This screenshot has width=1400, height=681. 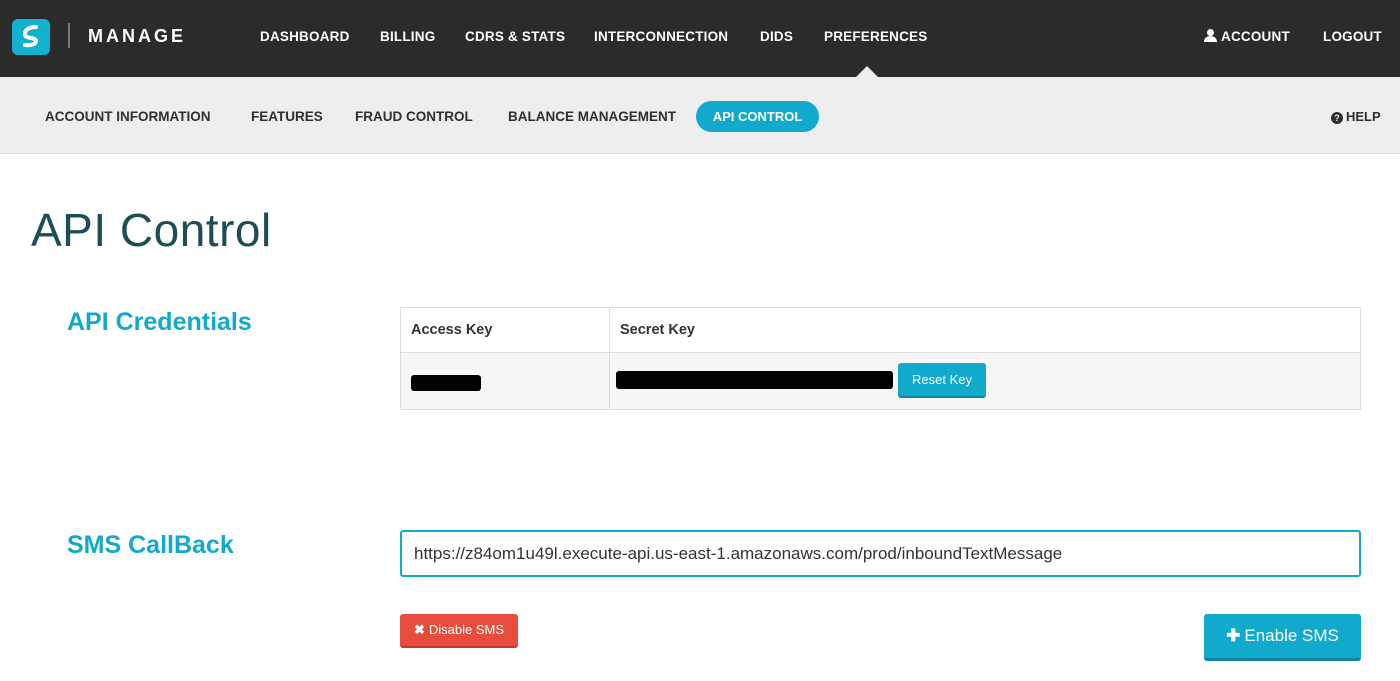 I want to click on reset-key-button: Reset Key, so click(x=942, y=380).